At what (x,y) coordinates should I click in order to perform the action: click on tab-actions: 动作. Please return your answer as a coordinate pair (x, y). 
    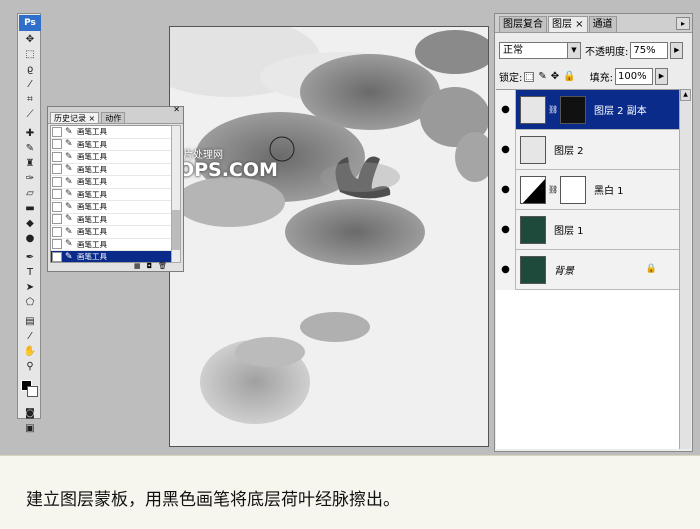
    Looking at the image, I should click on (113, 117).